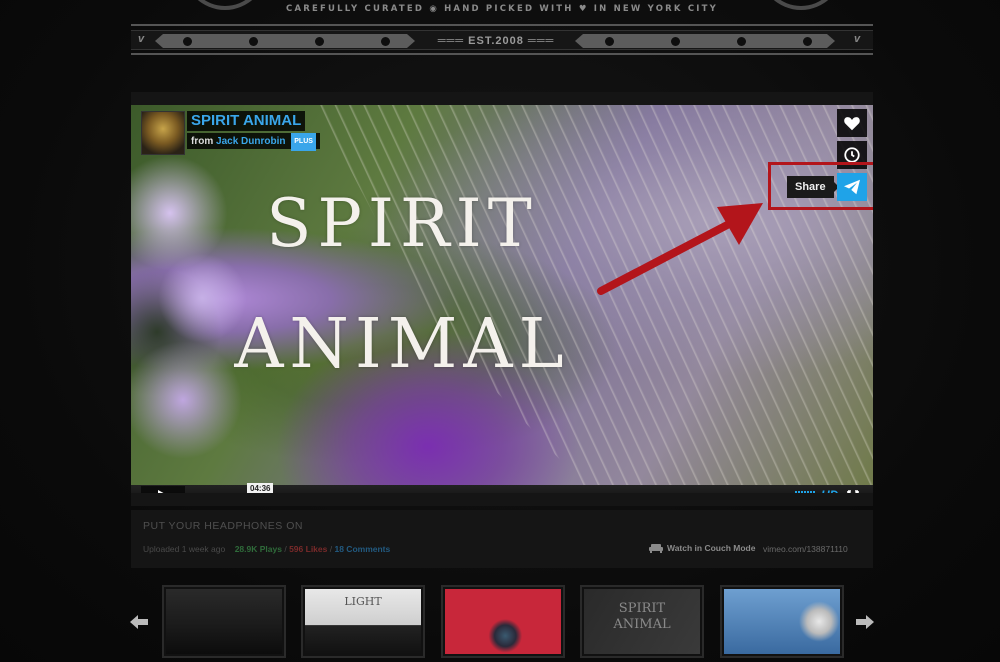 This screenshot has height=662, width=1000. Describe the element at coordinates (260, 488) in the screenshot. I see `hover-time-tooltip: 04:36` at that location.